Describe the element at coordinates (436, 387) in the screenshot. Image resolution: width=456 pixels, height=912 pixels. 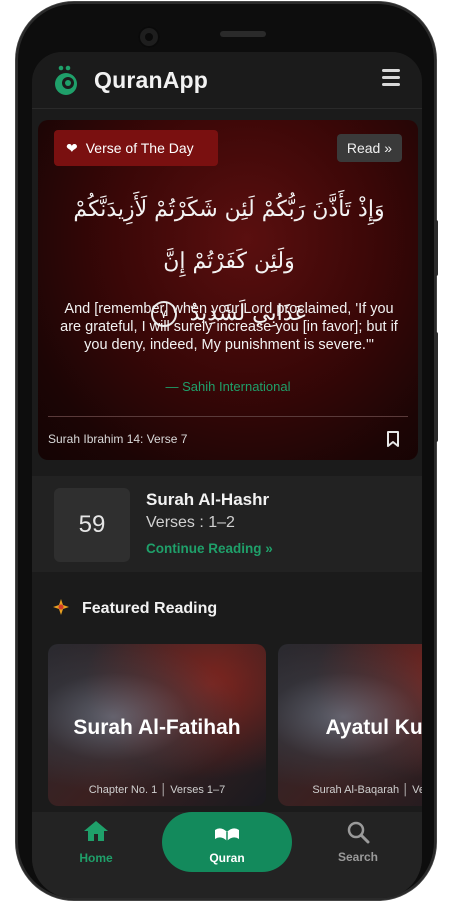
I see `power-button` at that location.